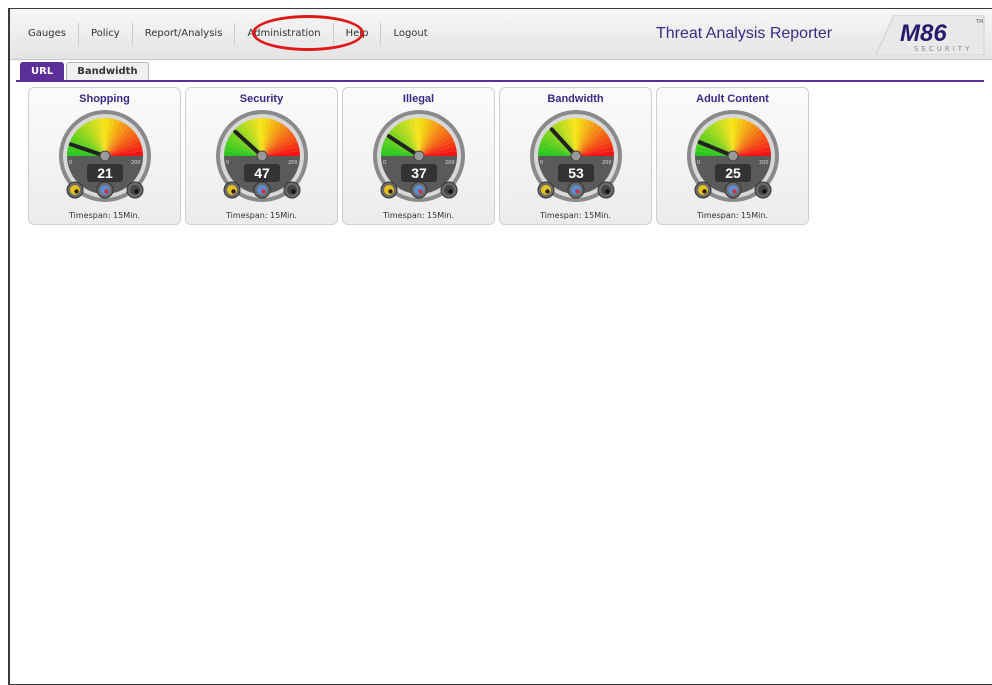 The height and width of the screenshot is (685, 992). What do you see at coordinates (500, 81) in the screenshot?
I see `tab-underline` at bounding box center [500, 81].